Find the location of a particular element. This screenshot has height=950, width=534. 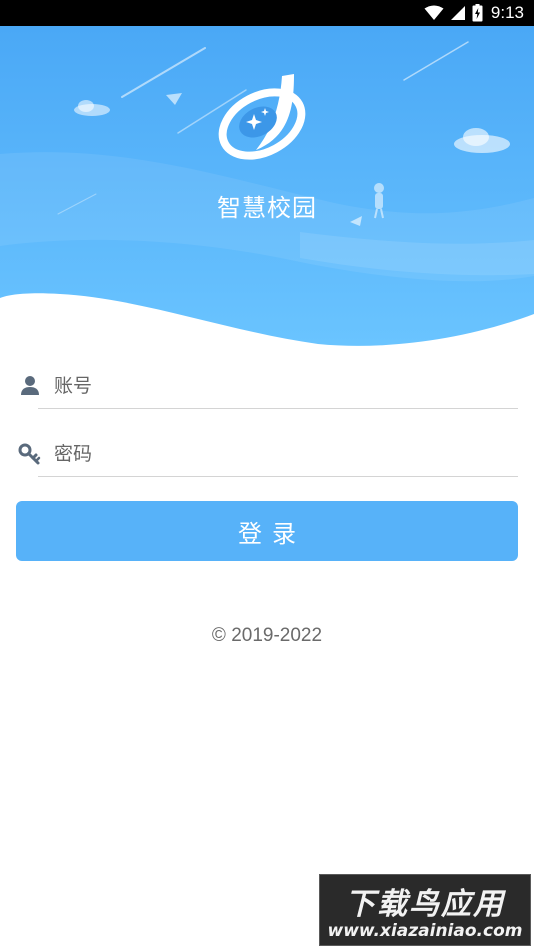

user-icon is located at coordinates (30, 385).